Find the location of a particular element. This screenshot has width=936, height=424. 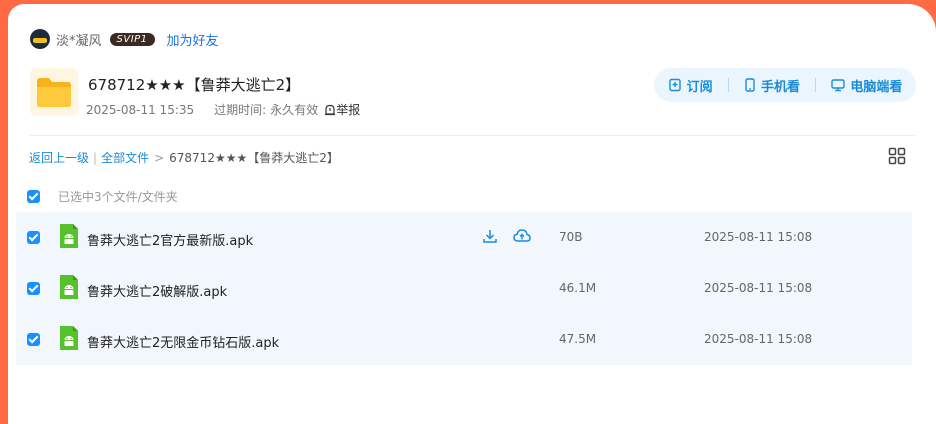

add-friend-link: 加为好友 is located at coordinates (193, 39).